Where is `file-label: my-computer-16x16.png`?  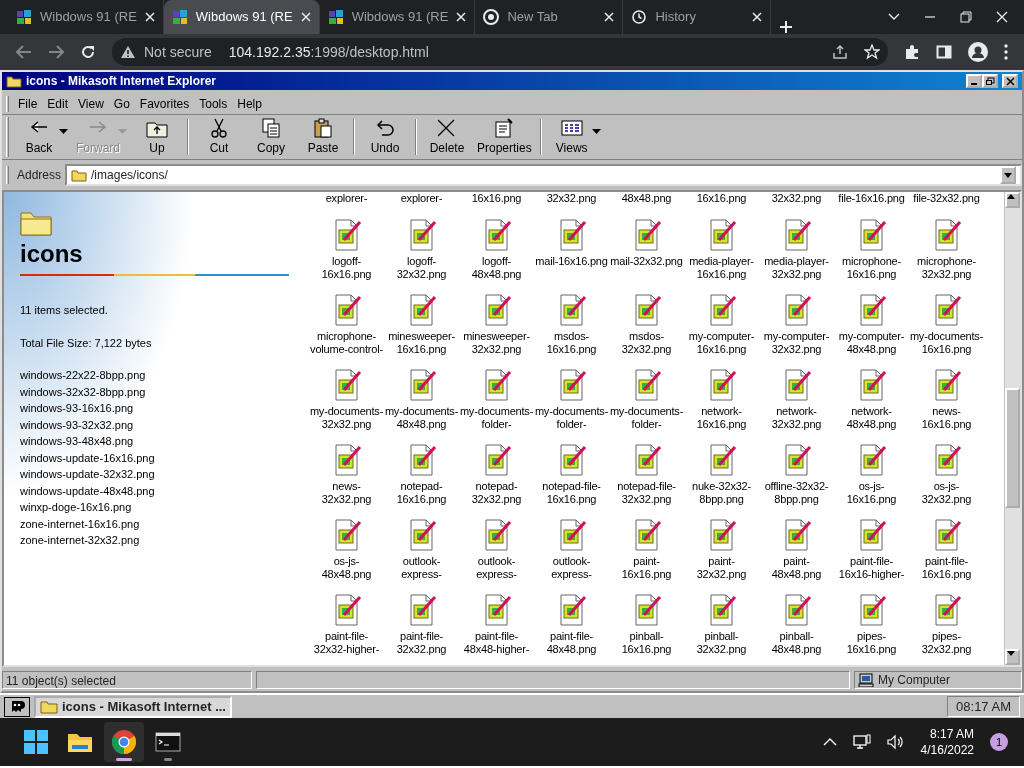 file-label: my-computer-16x16.png is located at coordinates (721, 343).